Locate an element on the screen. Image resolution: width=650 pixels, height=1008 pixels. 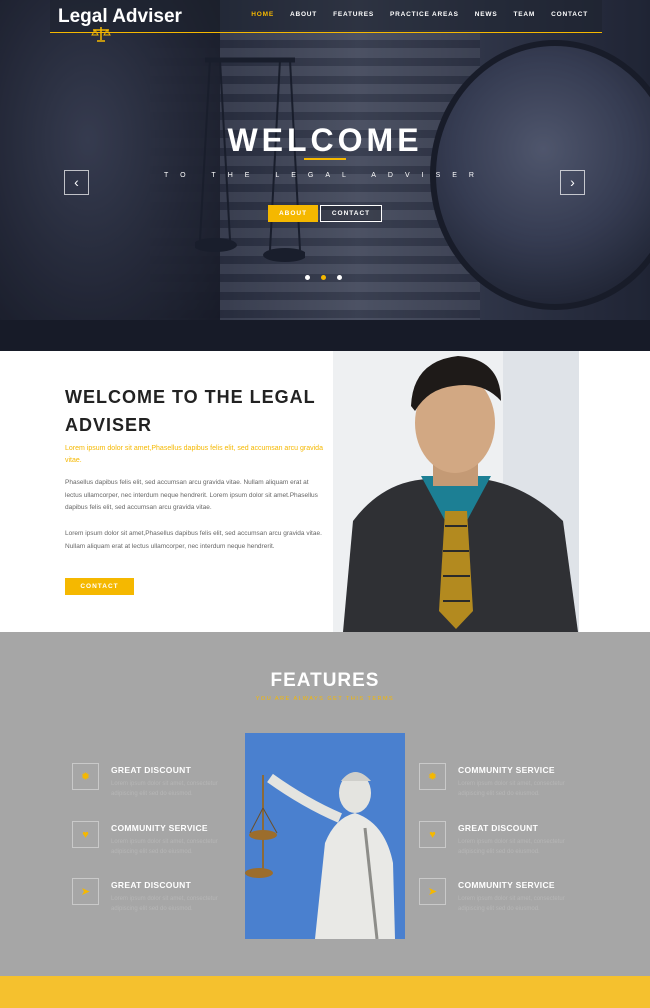
nav-practice-areas: PRACTICE AREAS is located at coordinates (424, 14).